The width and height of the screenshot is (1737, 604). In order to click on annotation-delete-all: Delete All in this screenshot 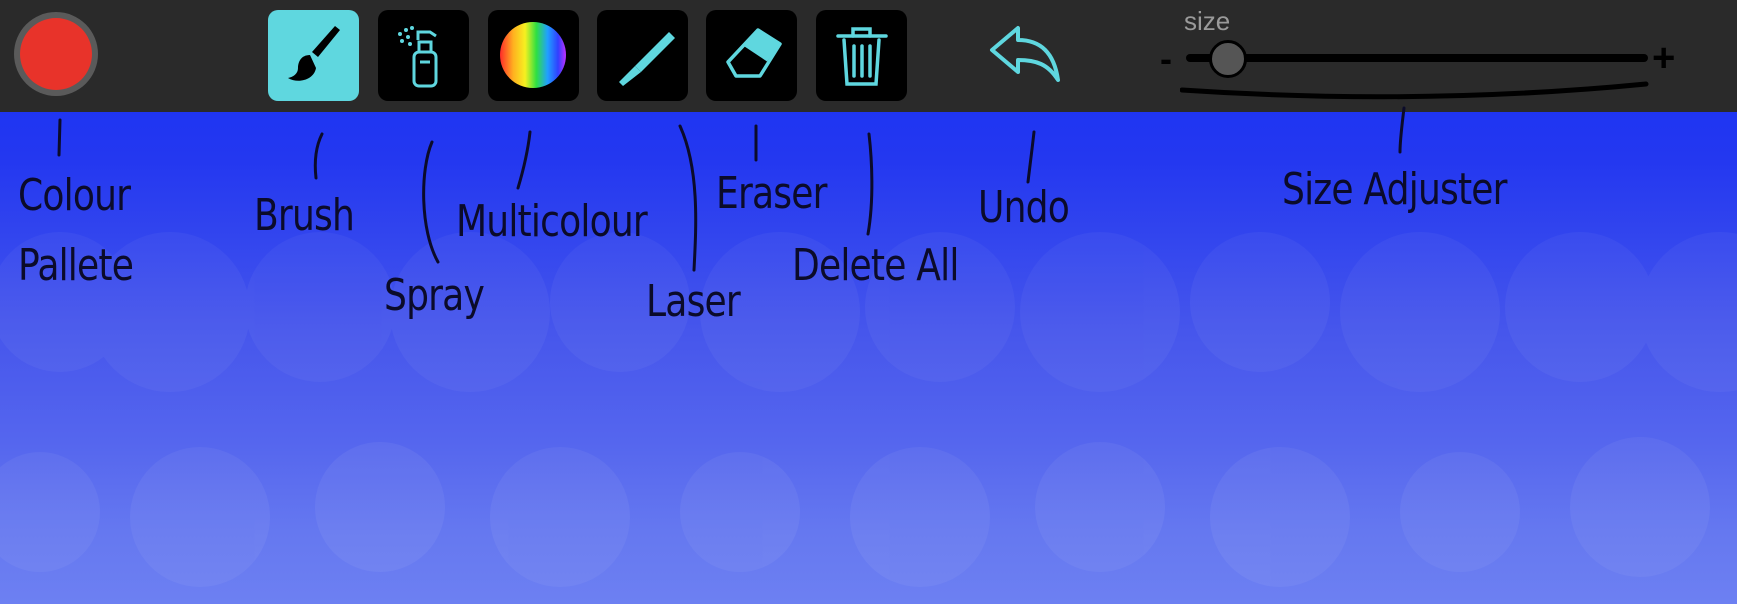, I will do `click(875, 265)`.